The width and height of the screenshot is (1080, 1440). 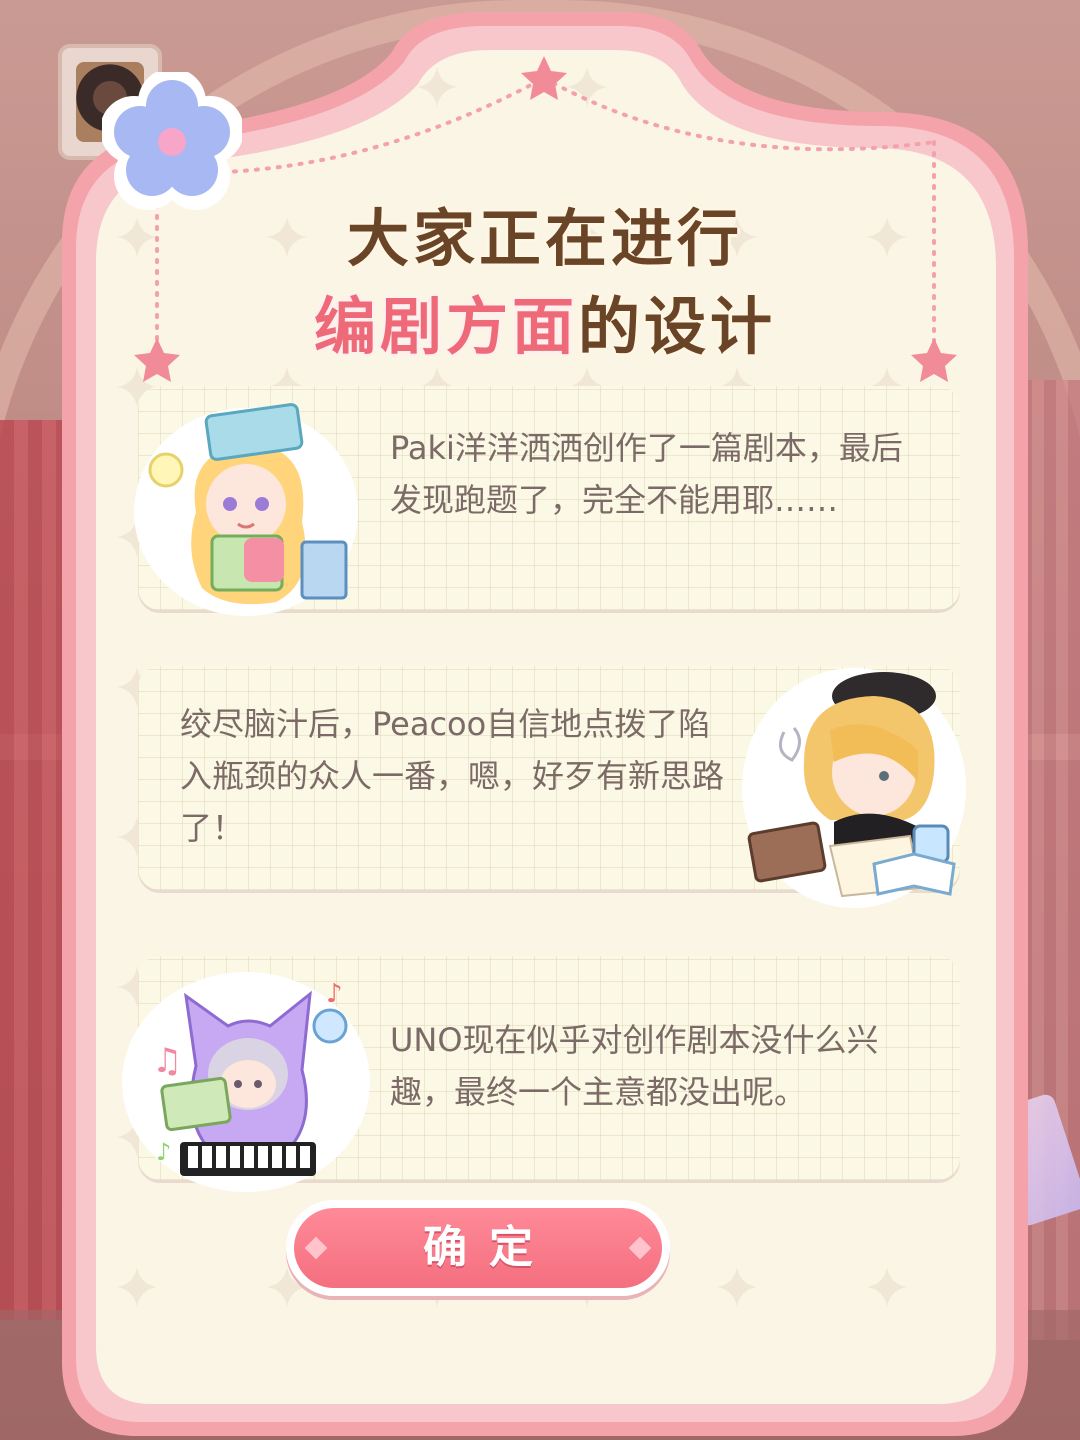 What do you see at coordinates (677, 326) in the screenshot?
I see `title-rest: 的设计` at bounding box center [677, 326].